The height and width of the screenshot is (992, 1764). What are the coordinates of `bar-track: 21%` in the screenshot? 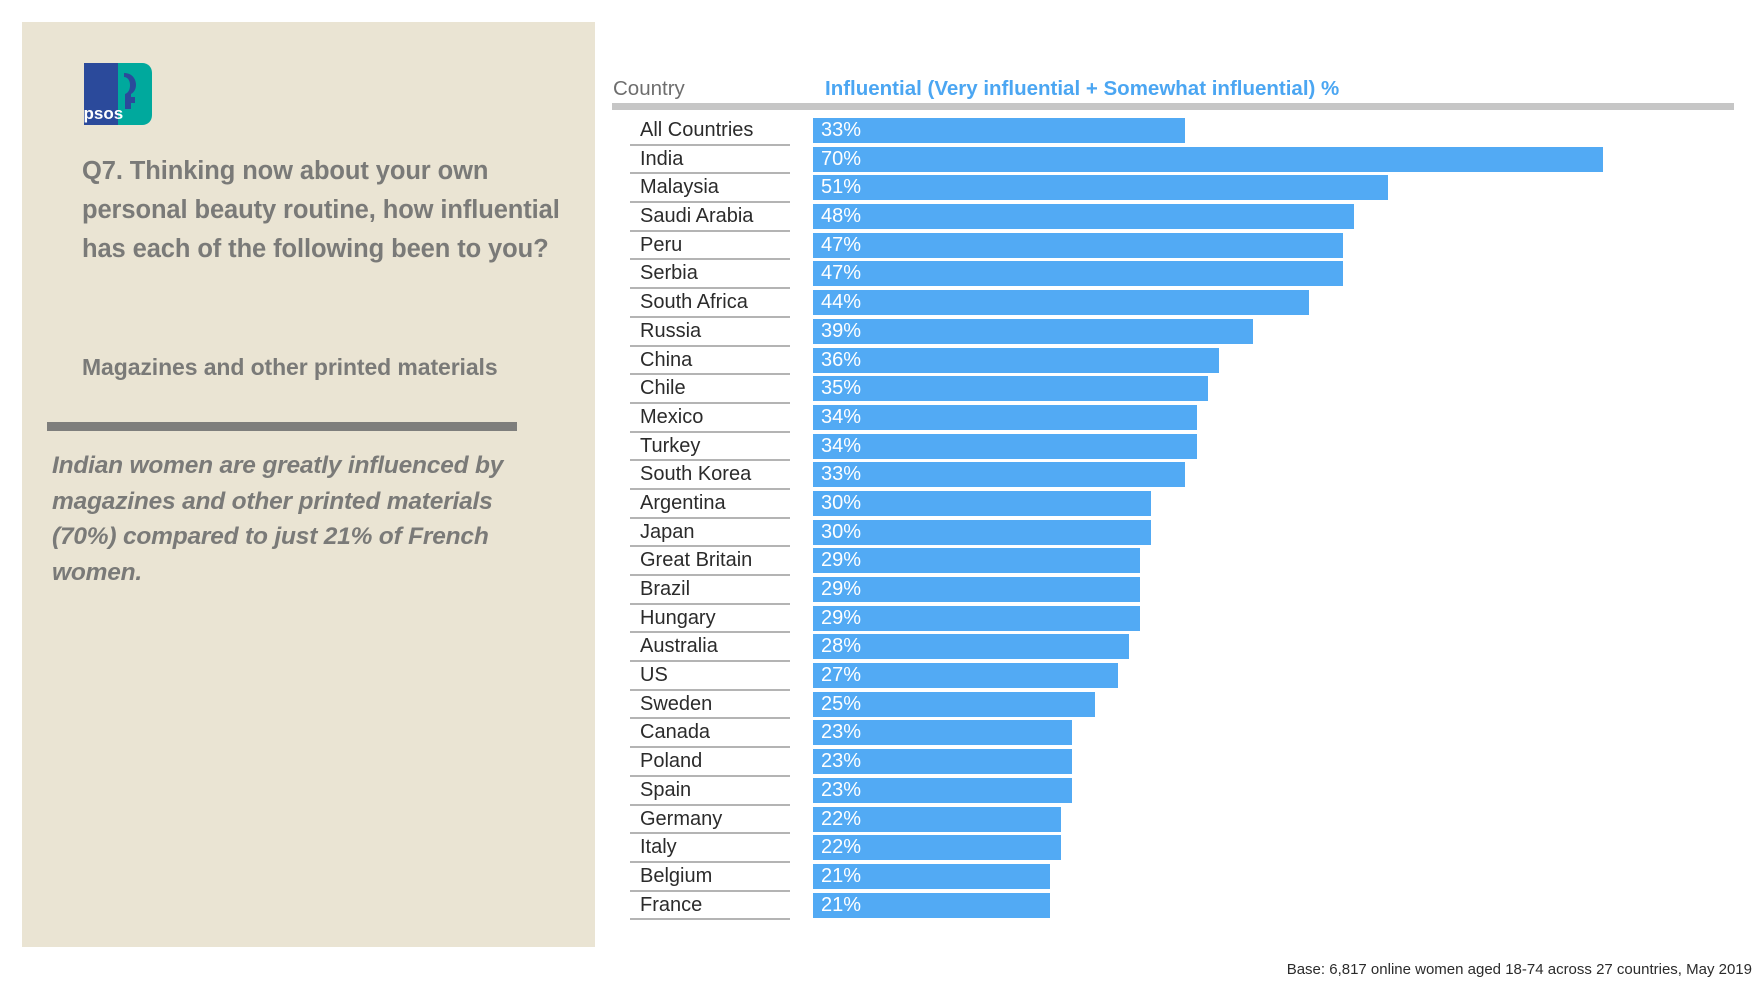 It's located at (931, 876).